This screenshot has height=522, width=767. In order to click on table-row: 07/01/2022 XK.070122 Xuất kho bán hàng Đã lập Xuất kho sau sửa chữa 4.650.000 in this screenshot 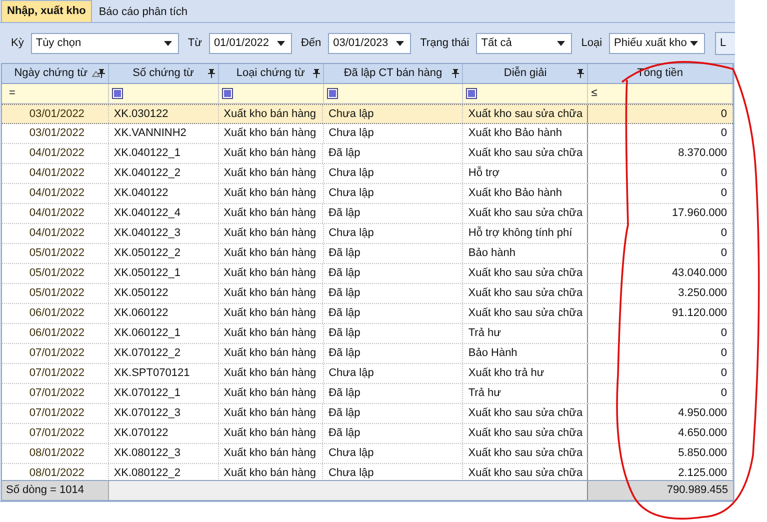, I will do `click(367, 434)`.